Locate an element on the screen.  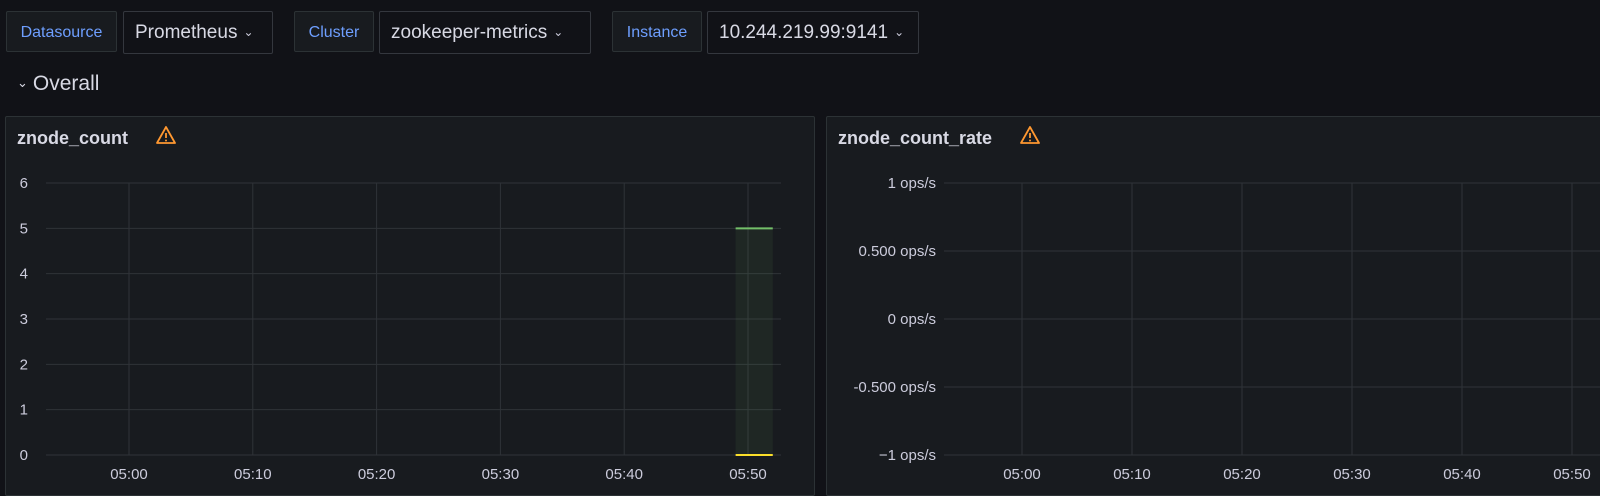
instance-select: 10.244.219.99:9141 ⌄ is located at coordinates (813, 32).